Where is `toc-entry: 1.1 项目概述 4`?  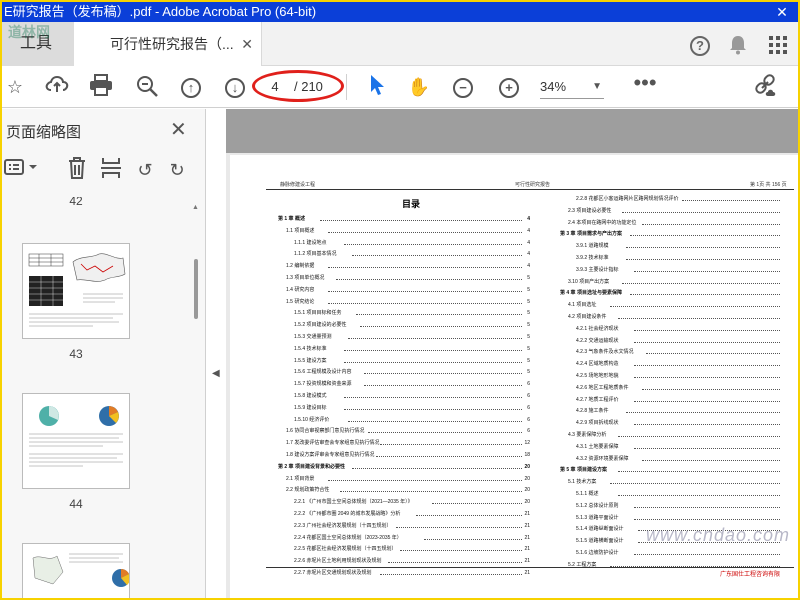 toc-entry: 1.1 项目概述 4 is located at coordinates (408, 231).